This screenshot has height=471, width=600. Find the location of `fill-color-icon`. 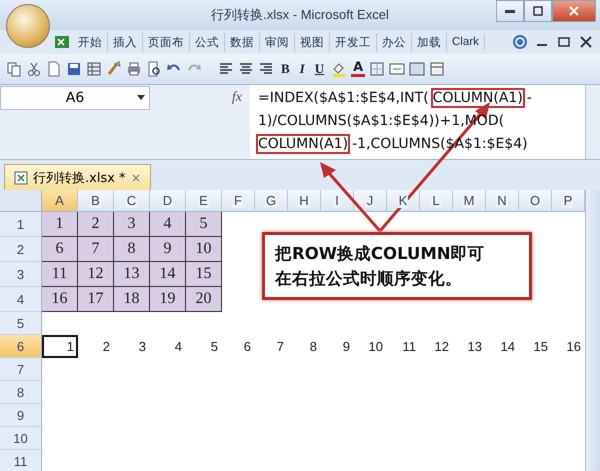

fill-color-icon is located at coordinates (339, 69).